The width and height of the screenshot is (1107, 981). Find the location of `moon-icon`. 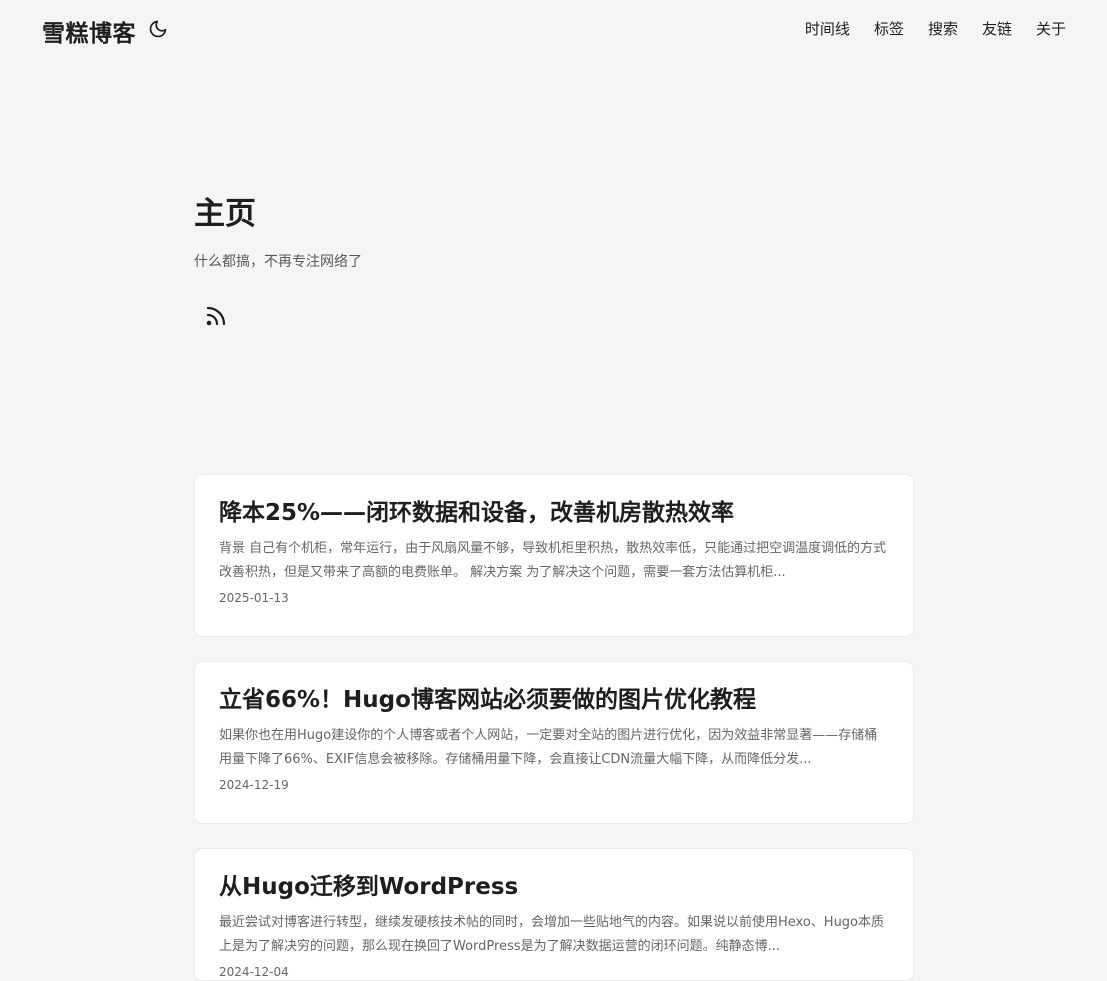

moon-icon is located at coordinates (158, 29).